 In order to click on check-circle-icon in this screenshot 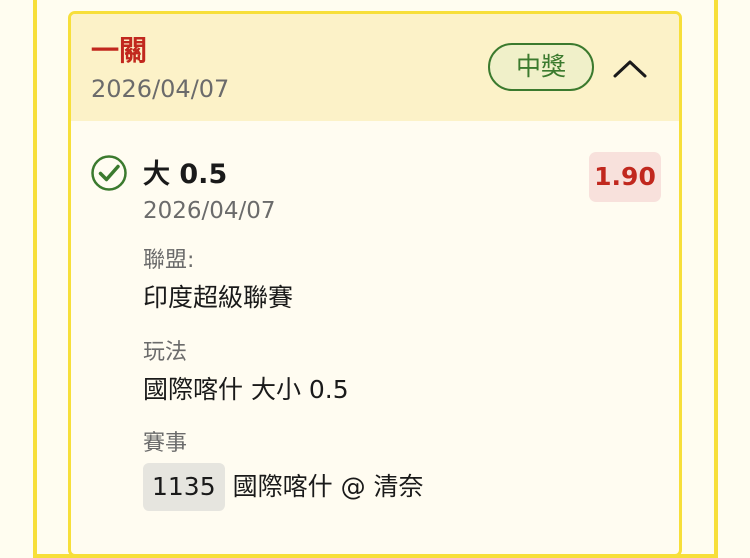, I will do `click(109, 173)`.